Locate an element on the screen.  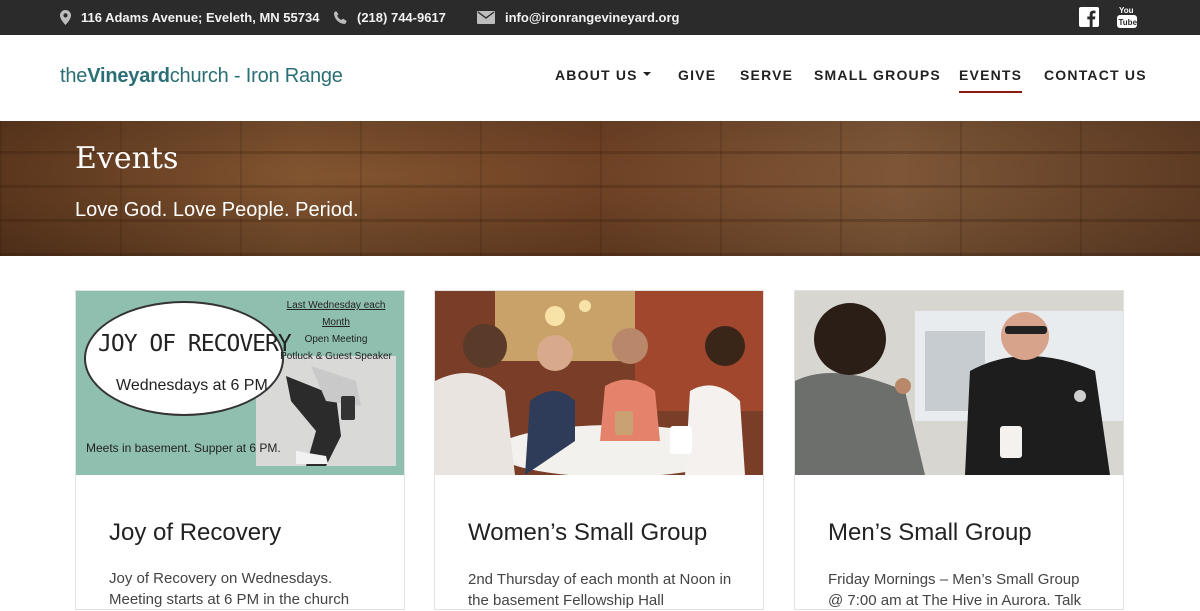
event-title: Women’s Small Group is located at coordinates (587, 533).